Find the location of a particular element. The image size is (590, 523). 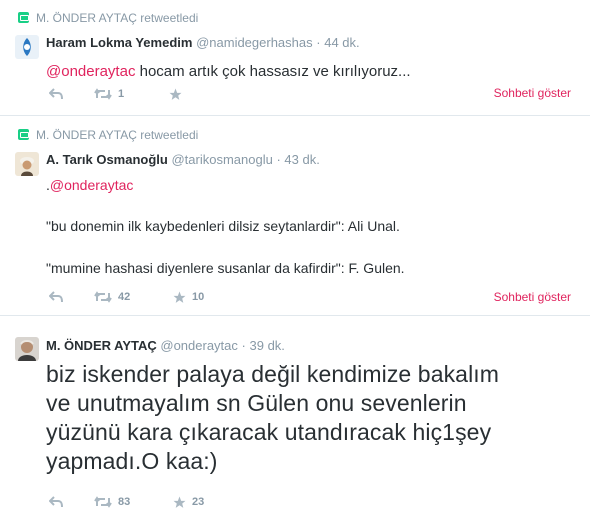

tweet-actions: 83 23 is located at coordinates (196, 503).